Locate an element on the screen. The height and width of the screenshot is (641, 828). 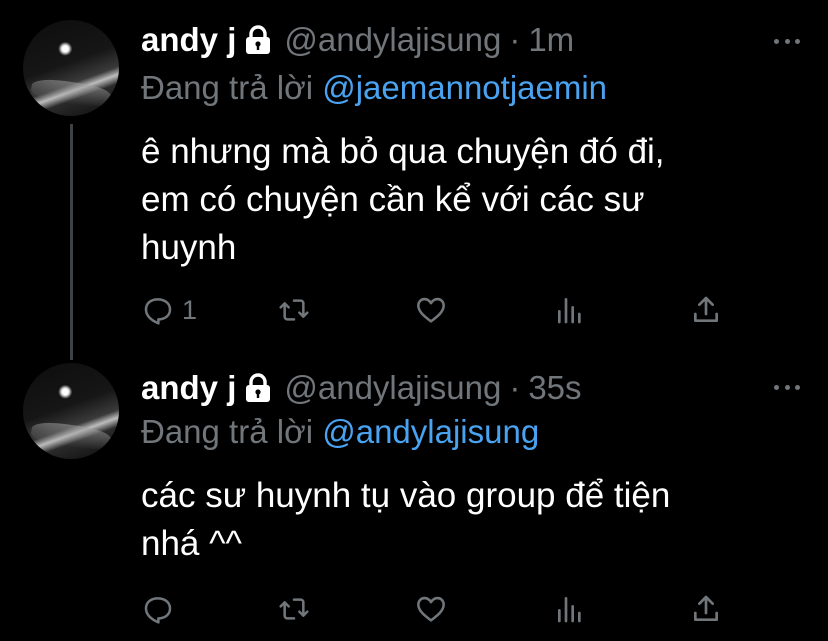
reply-to-mention: @jaemannotjaemin is located at coordinates (464, 87).